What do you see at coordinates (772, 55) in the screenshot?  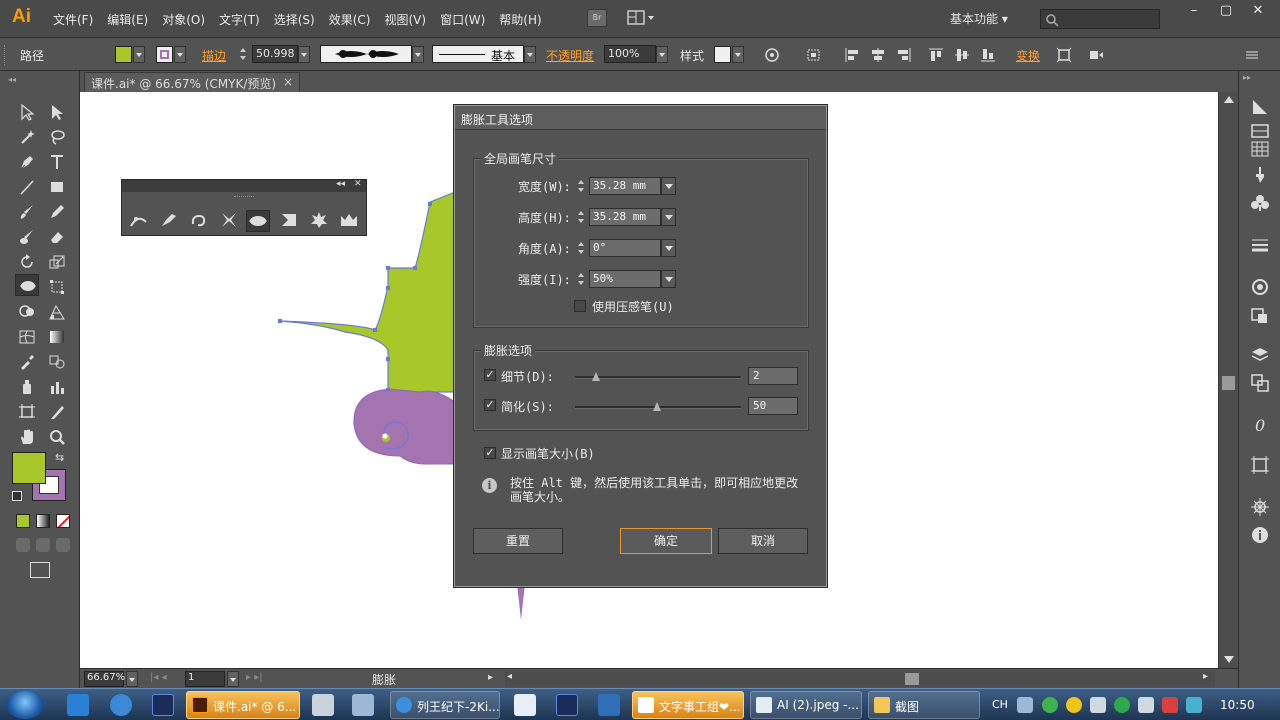 I see `recolor-artwork-icon` at bounding box center [772, 55].